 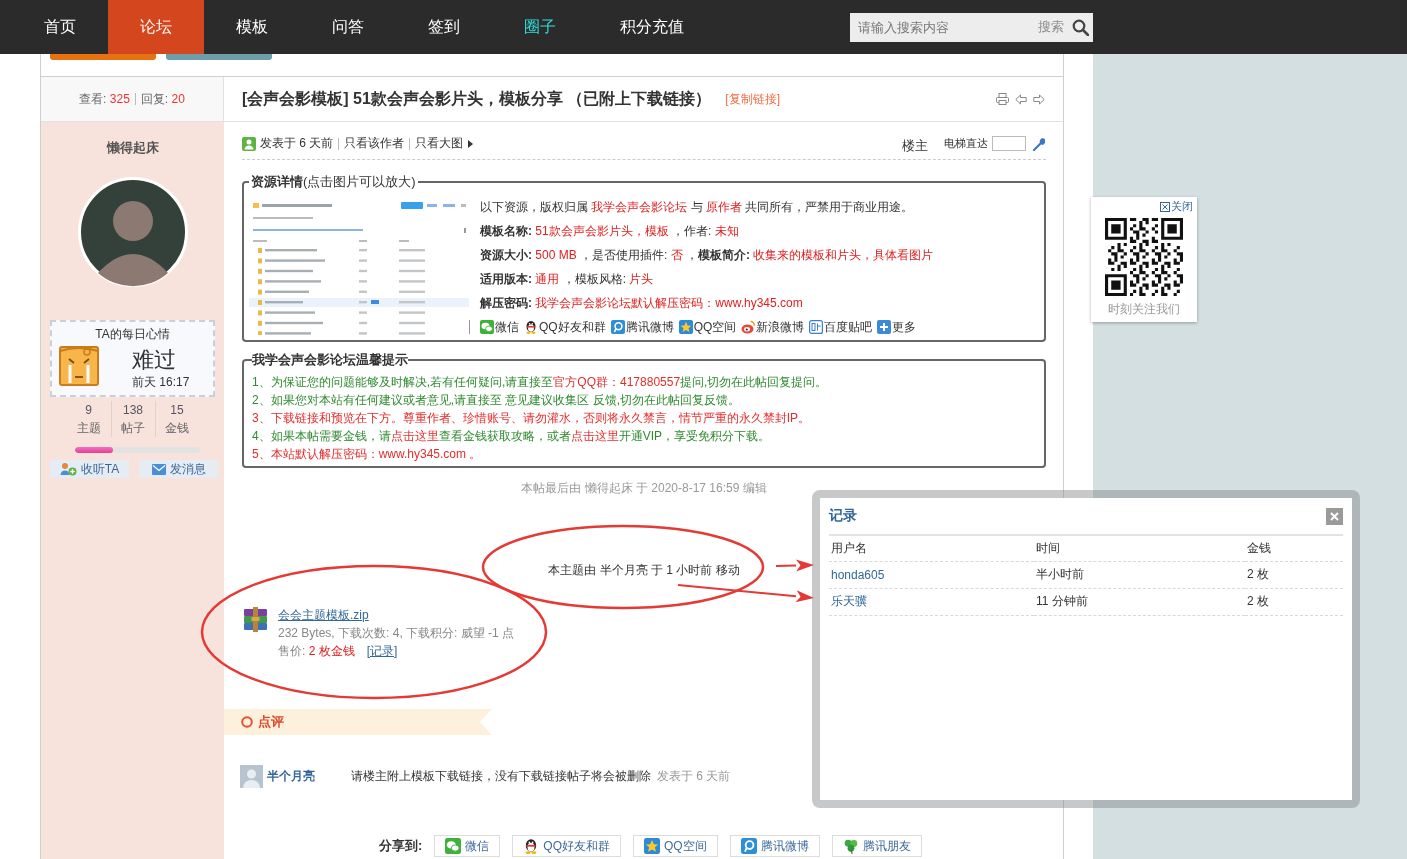 What do you see at coordinates (1294, 548) in the screenshot?
I see `column-header: 金钱` at bounding box center [1294, 548].